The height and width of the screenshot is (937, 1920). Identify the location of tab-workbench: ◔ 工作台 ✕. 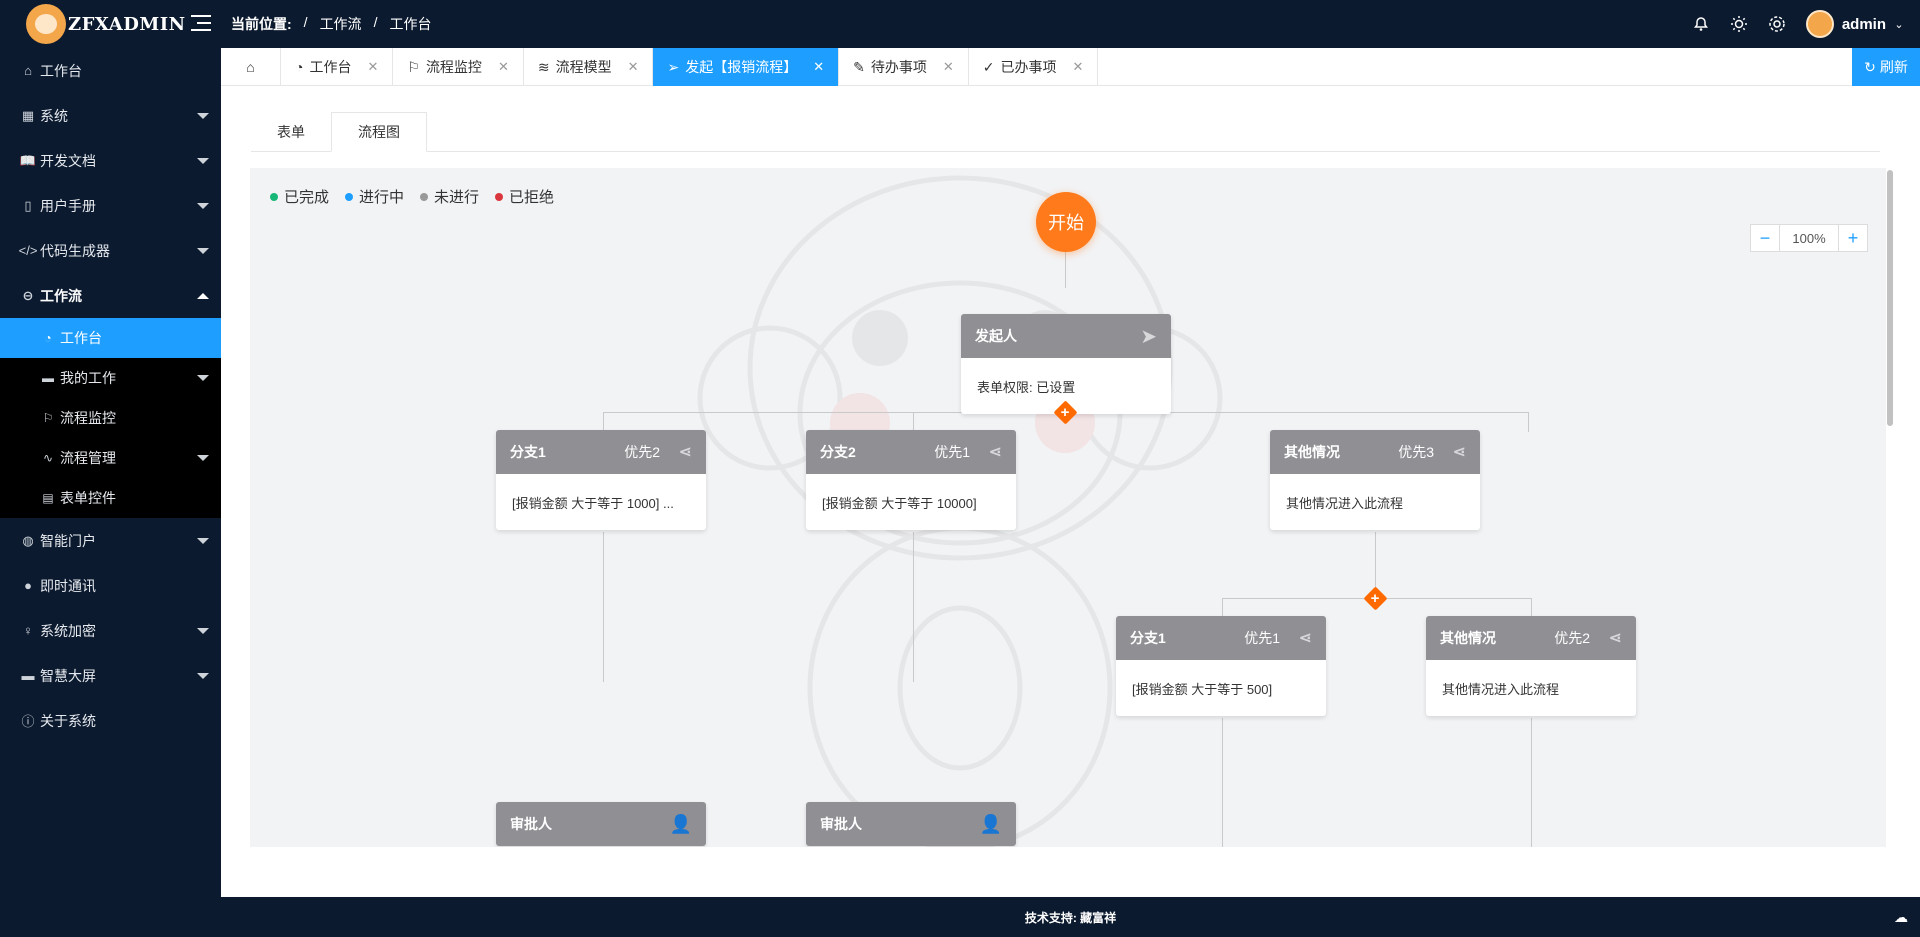
(337, 67).